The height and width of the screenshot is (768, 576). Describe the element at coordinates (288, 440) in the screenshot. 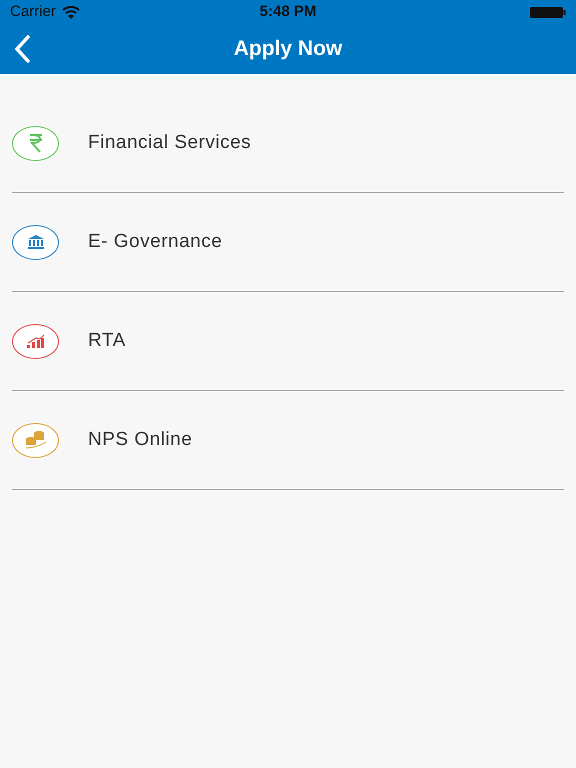

I see `menu-item: NPS Online` at that location.